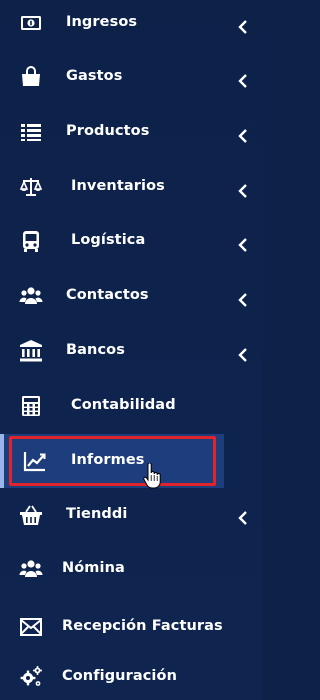  I want to click on sidebar-item-label: Tienddi, so click(97, 514).